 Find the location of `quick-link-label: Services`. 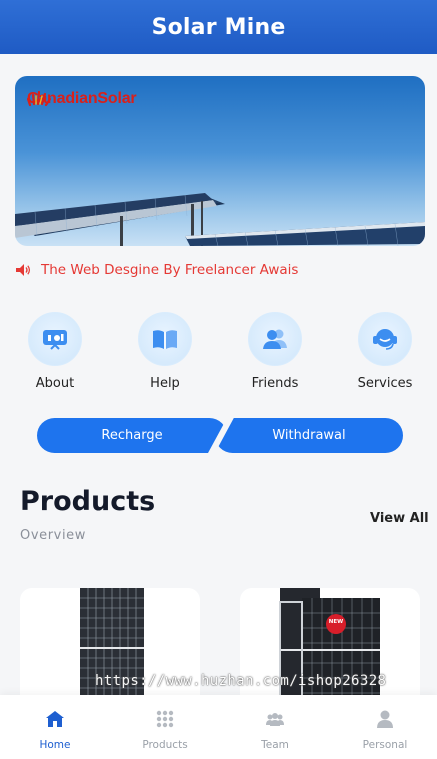

quick-link-label: Services is located at coordinates (385, 383).